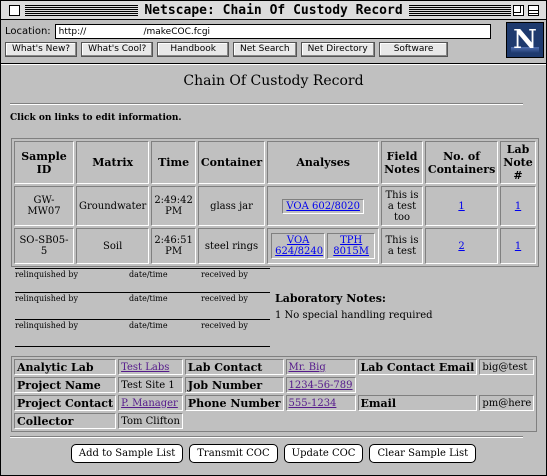  What do you see at coordinates (402, 206) in the screenshot?
I see `field-notes-cell: This is a test too` at bounding box center [402, 206].